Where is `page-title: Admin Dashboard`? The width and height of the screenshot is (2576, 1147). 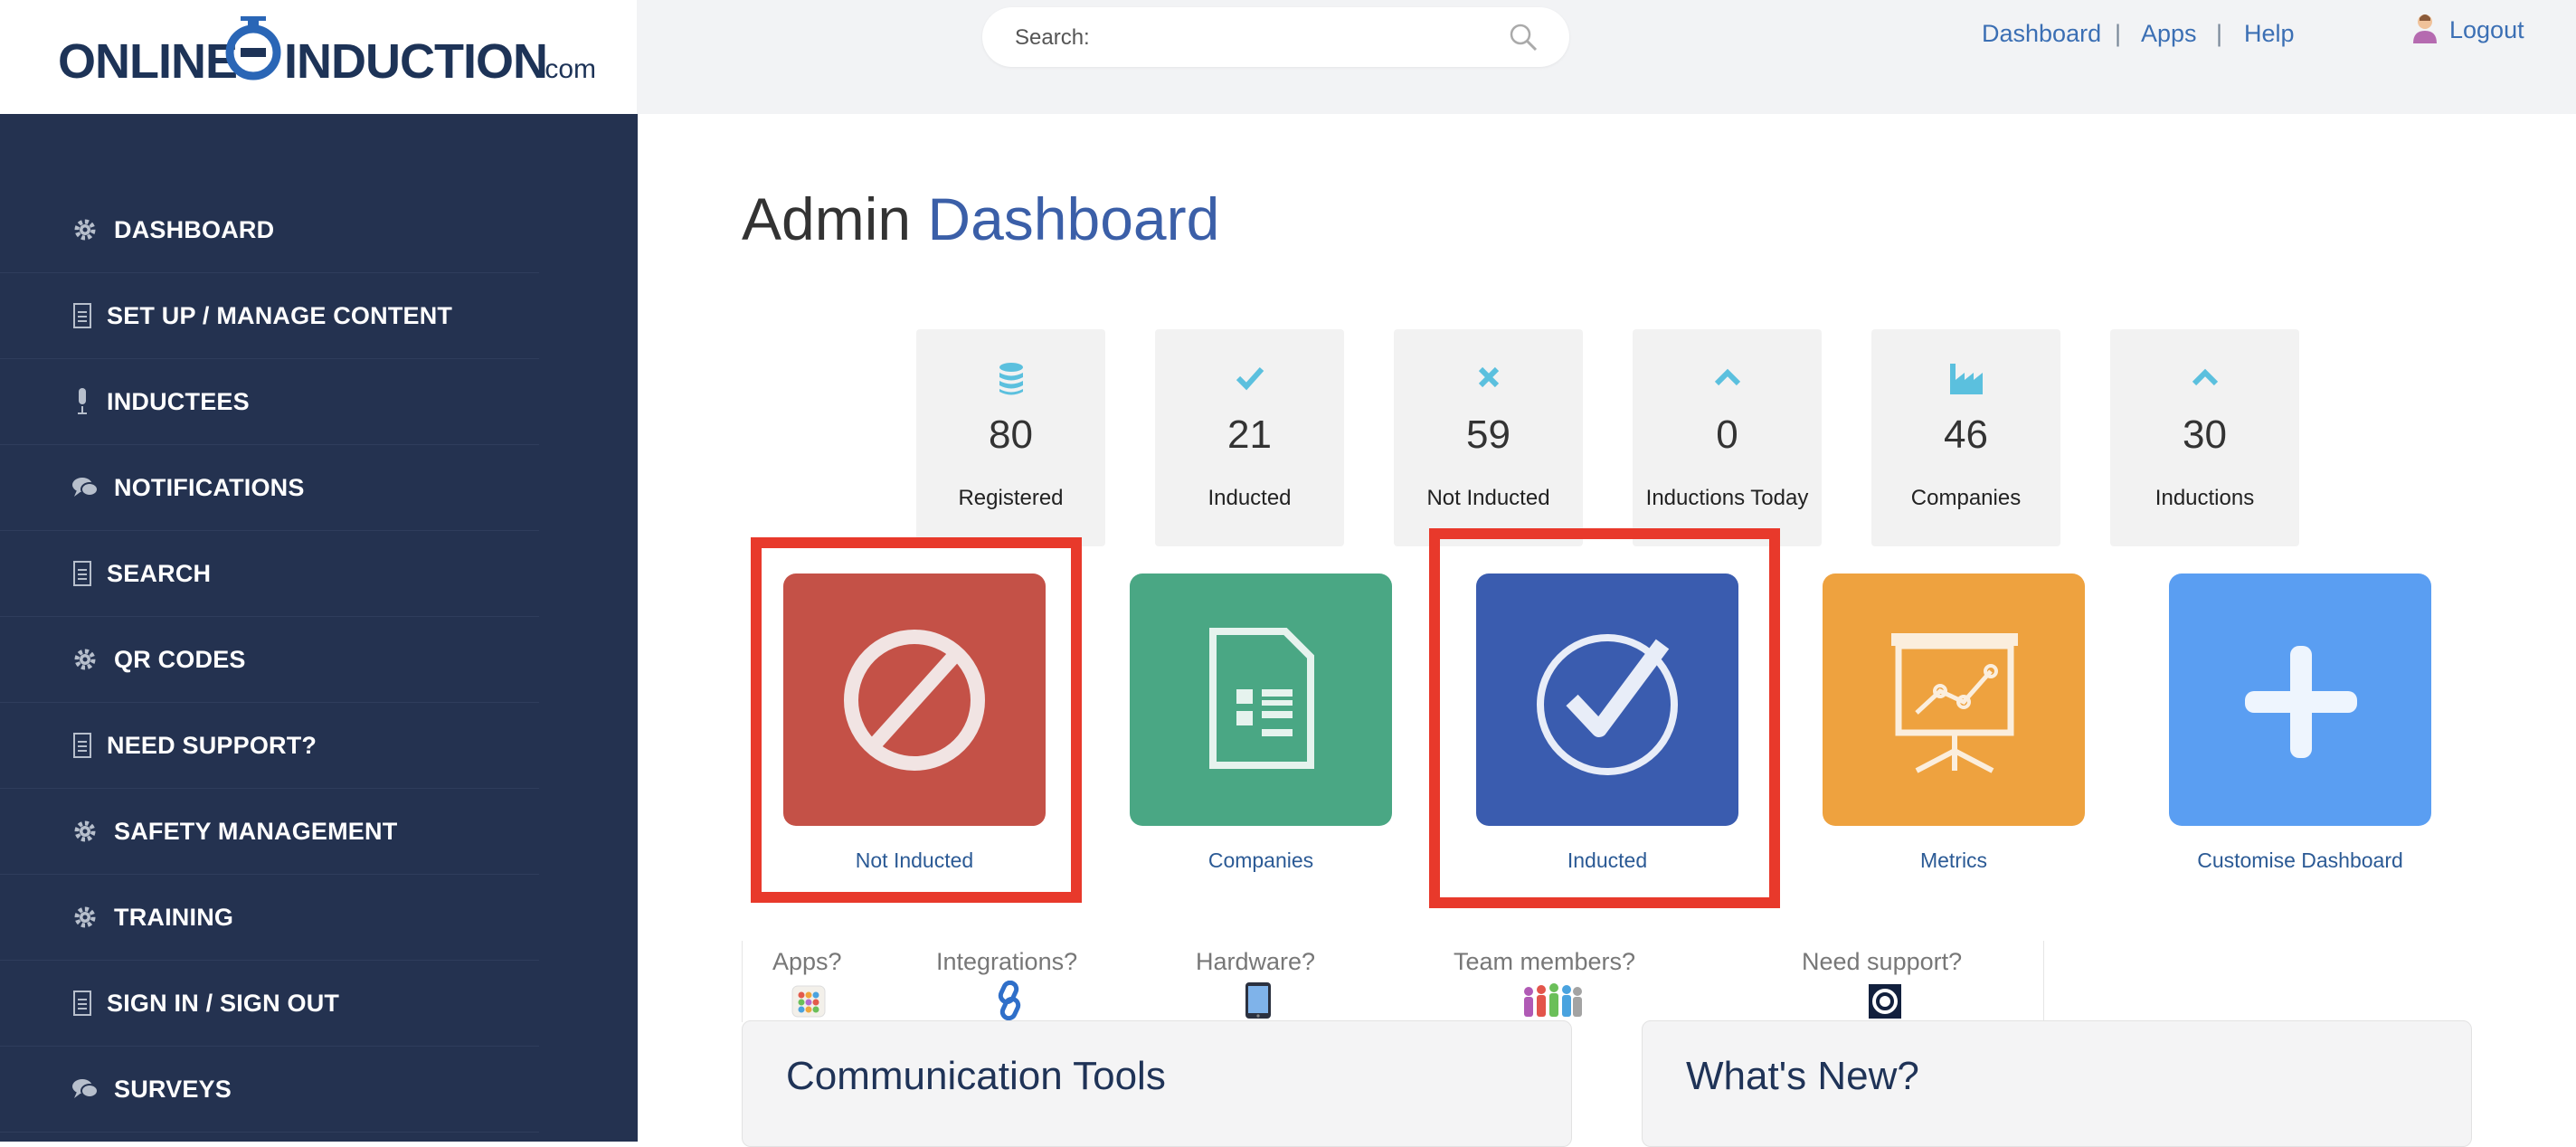
page-title: Admin Dashboard is located at coordinates (980, 219).